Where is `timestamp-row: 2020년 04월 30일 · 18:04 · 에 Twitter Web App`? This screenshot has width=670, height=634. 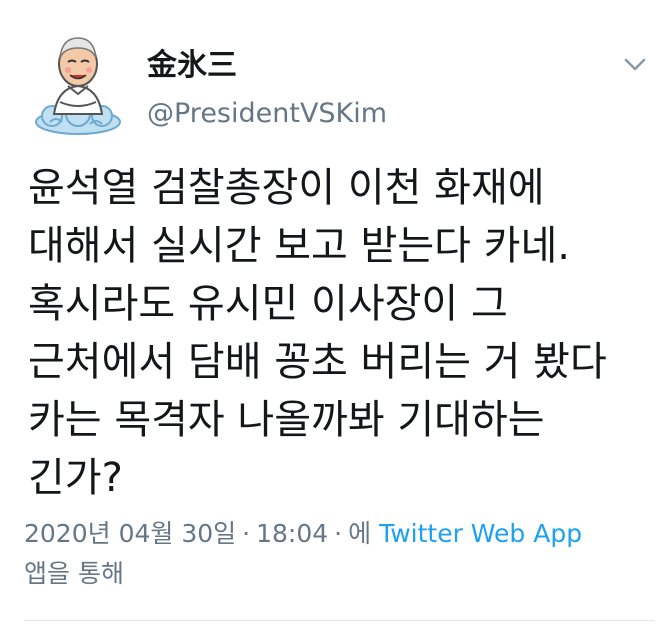
timestamp-row: 2020년 04월 30일 · 18:04 · 에 Twitter Web App is located at coordinates (344, 534).